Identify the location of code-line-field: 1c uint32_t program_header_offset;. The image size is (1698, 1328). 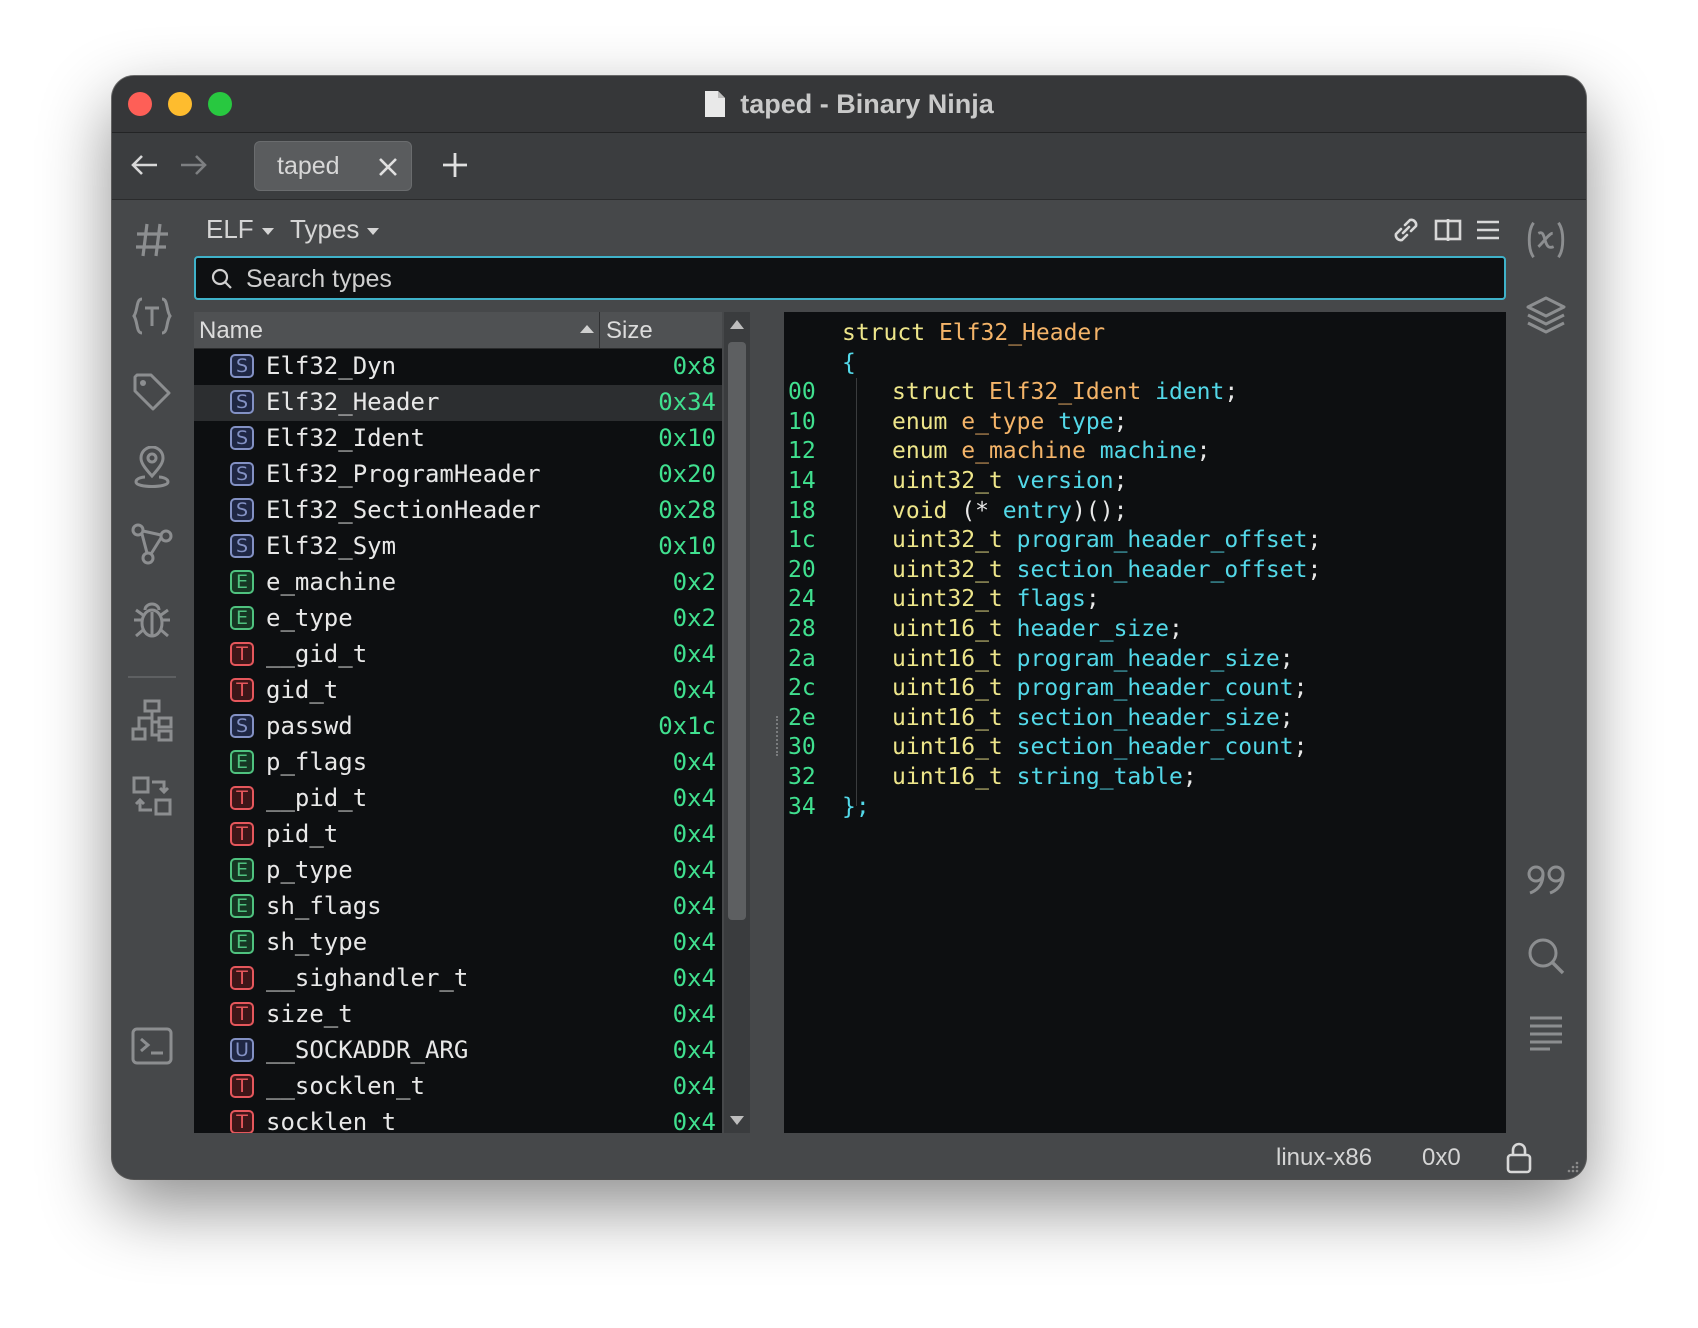
(1145, 543).